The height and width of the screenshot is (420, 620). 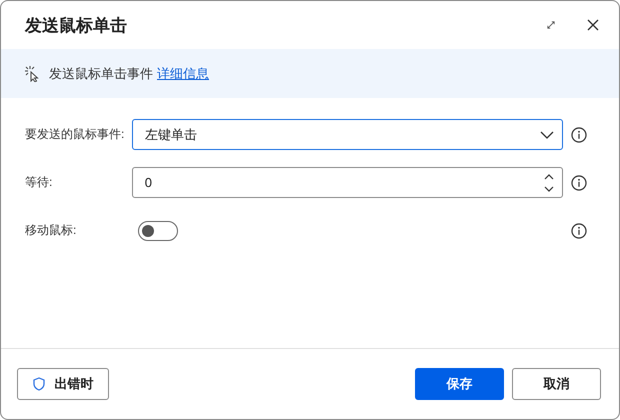 What do you see at coordinates (101, 73) in the screenshot?
I see `info-text: 发送鼠标单击事件` at bounding box center [101, 73].